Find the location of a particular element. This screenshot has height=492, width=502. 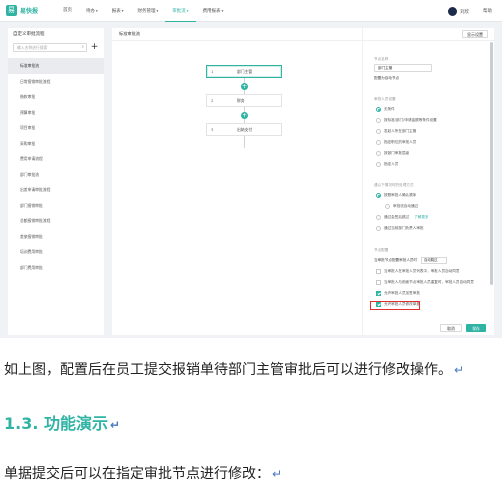

flow-list-item: 标准审批流 is located at coordinates (56, 66).